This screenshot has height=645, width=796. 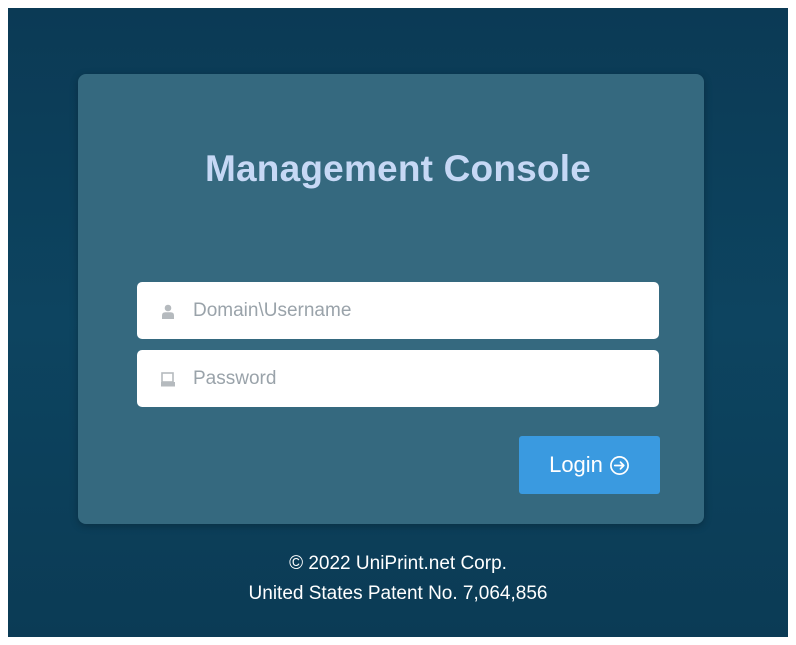 I want to click on patent-text: United States Patent No. 7,064,856, so click(x=398, y=593).